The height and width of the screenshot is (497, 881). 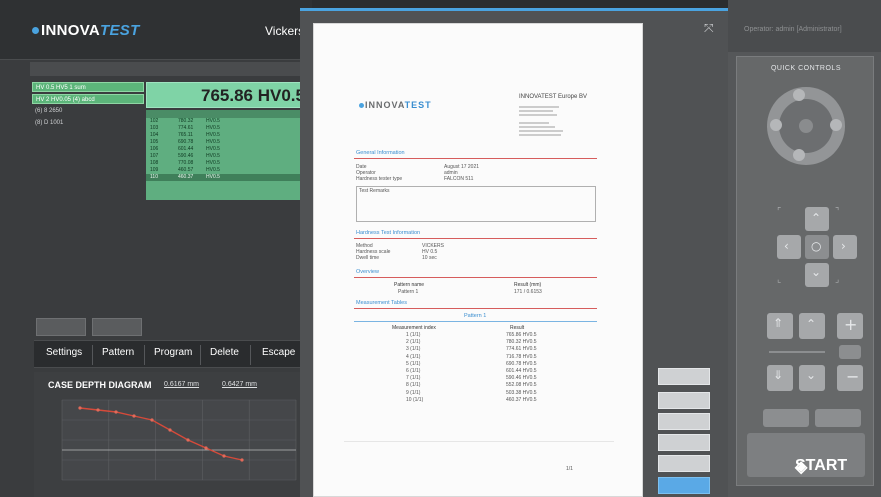 I want to click on action-buttons, so click(x=174, y=327).